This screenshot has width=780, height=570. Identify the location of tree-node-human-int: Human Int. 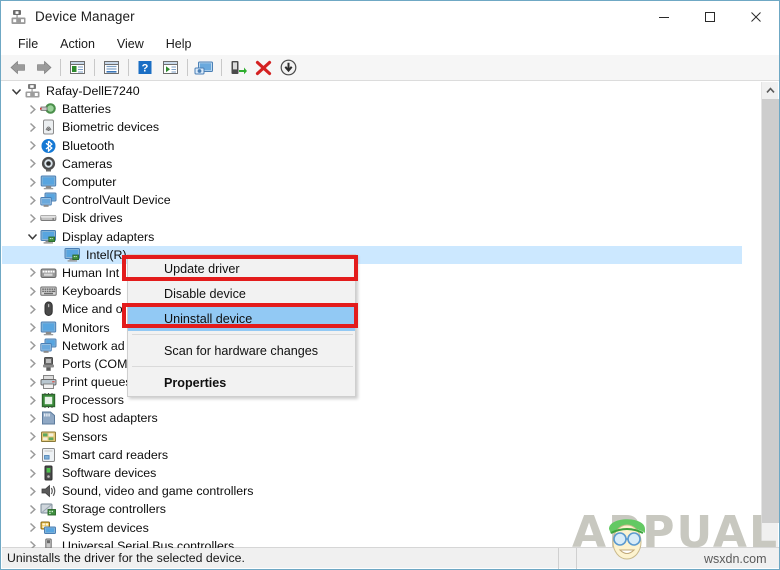
(382, 273).